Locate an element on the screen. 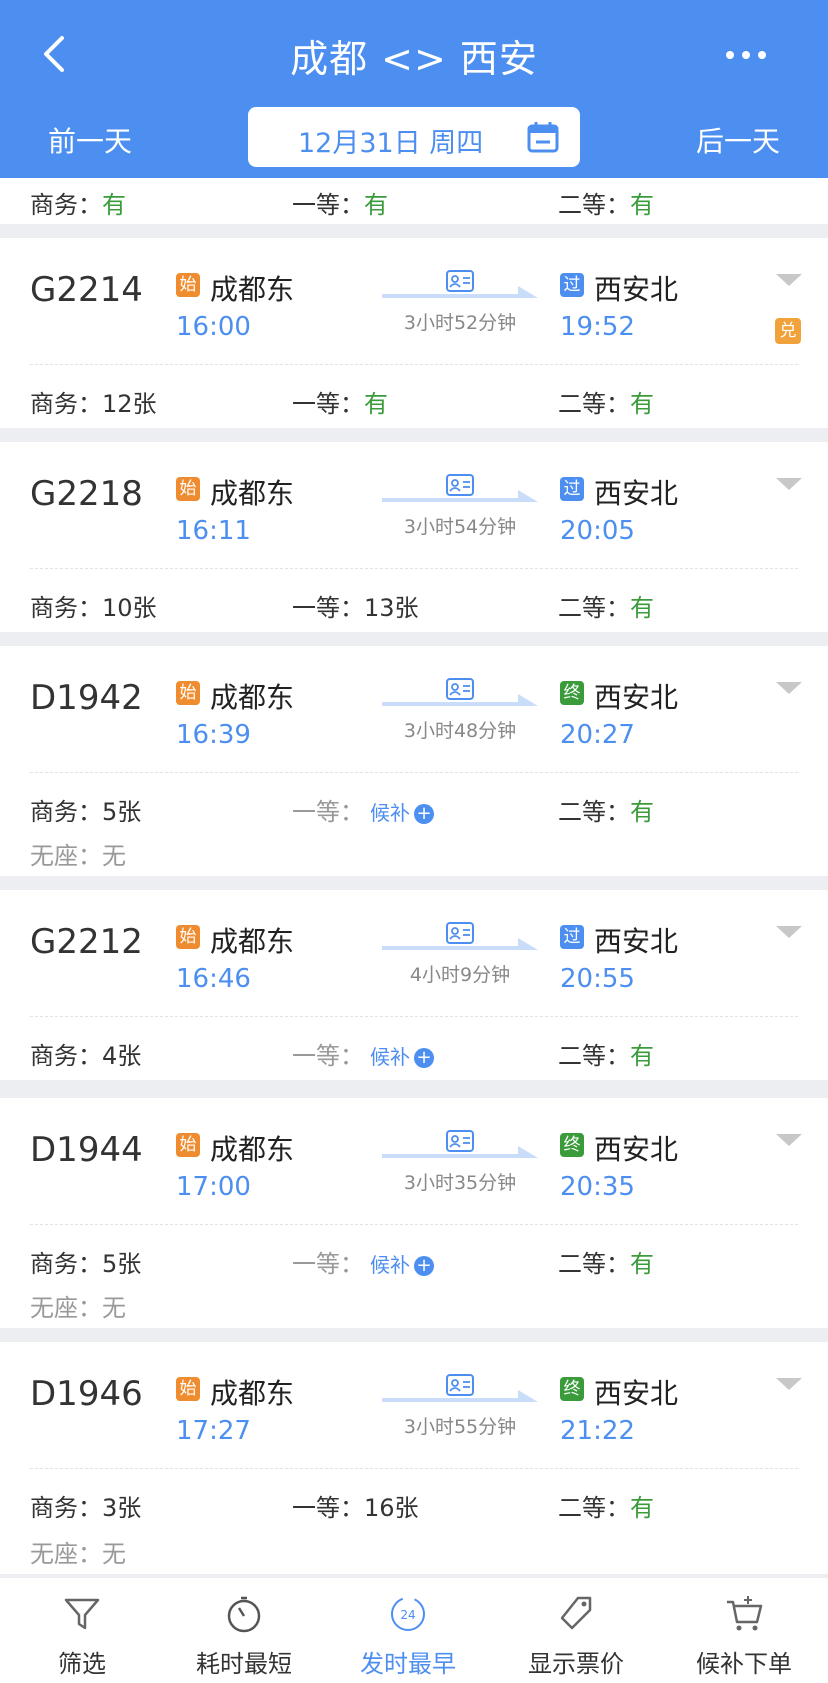 Image resolution: width=828 pixels, height=1683 pixels. travel-duration: 3小时55分钟 is located at coordinates (460, 1427).